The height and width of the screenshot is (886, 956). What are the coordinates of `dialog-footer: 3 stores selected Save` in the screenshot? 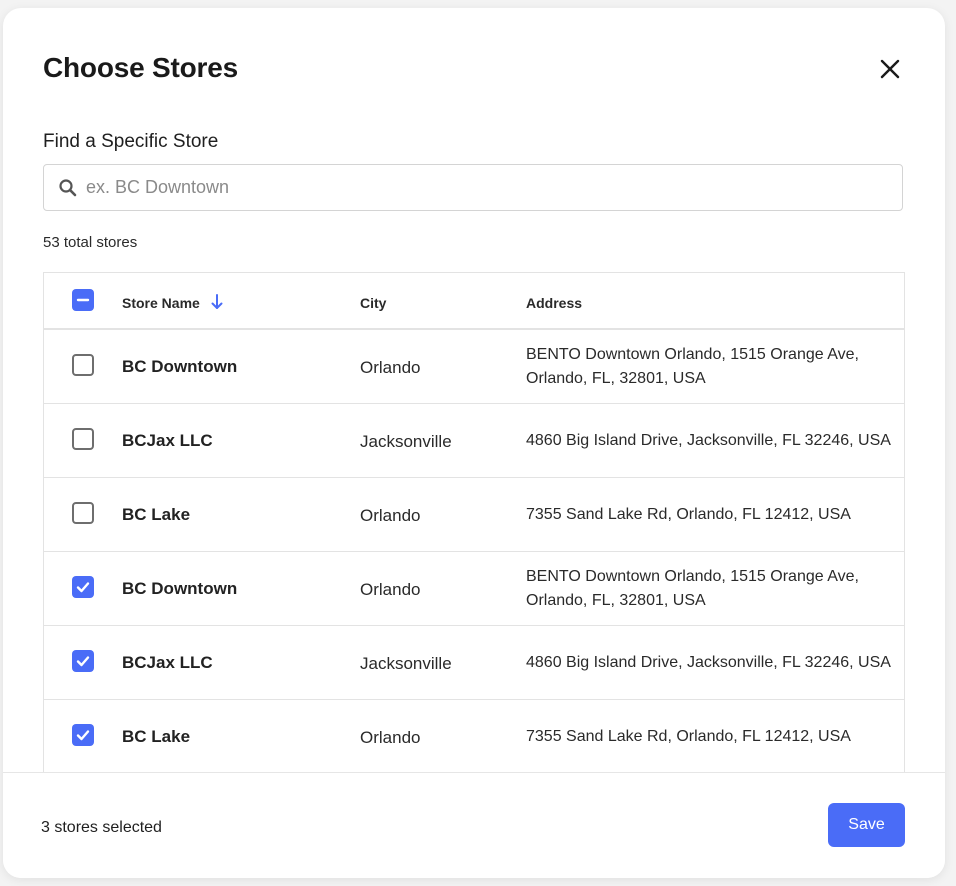 It's located at (474, 825).